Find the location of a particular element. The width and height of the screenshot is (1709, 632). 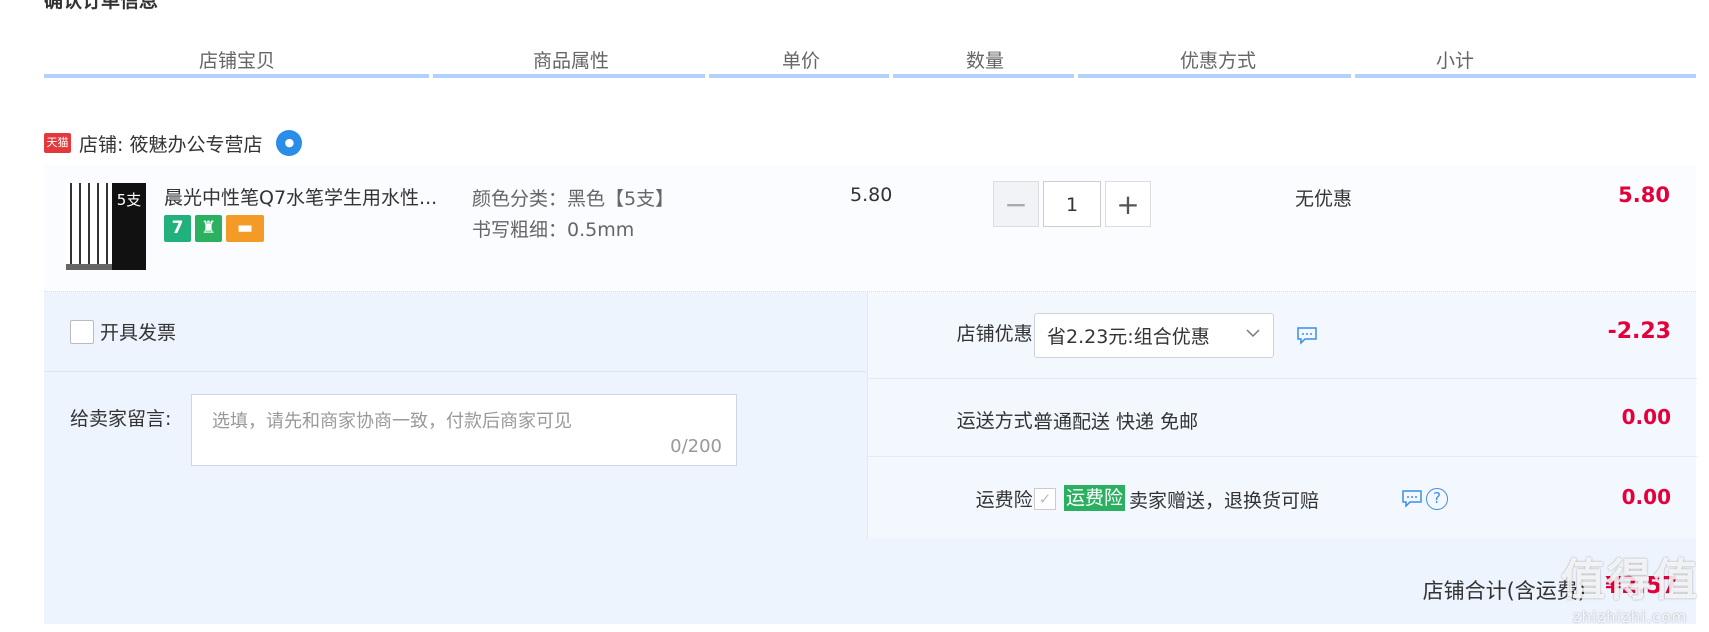

store-discount-row: 店铺优惠: 省2.23元:组合优惠 -2.23 is located at coordinates (1282, 335).